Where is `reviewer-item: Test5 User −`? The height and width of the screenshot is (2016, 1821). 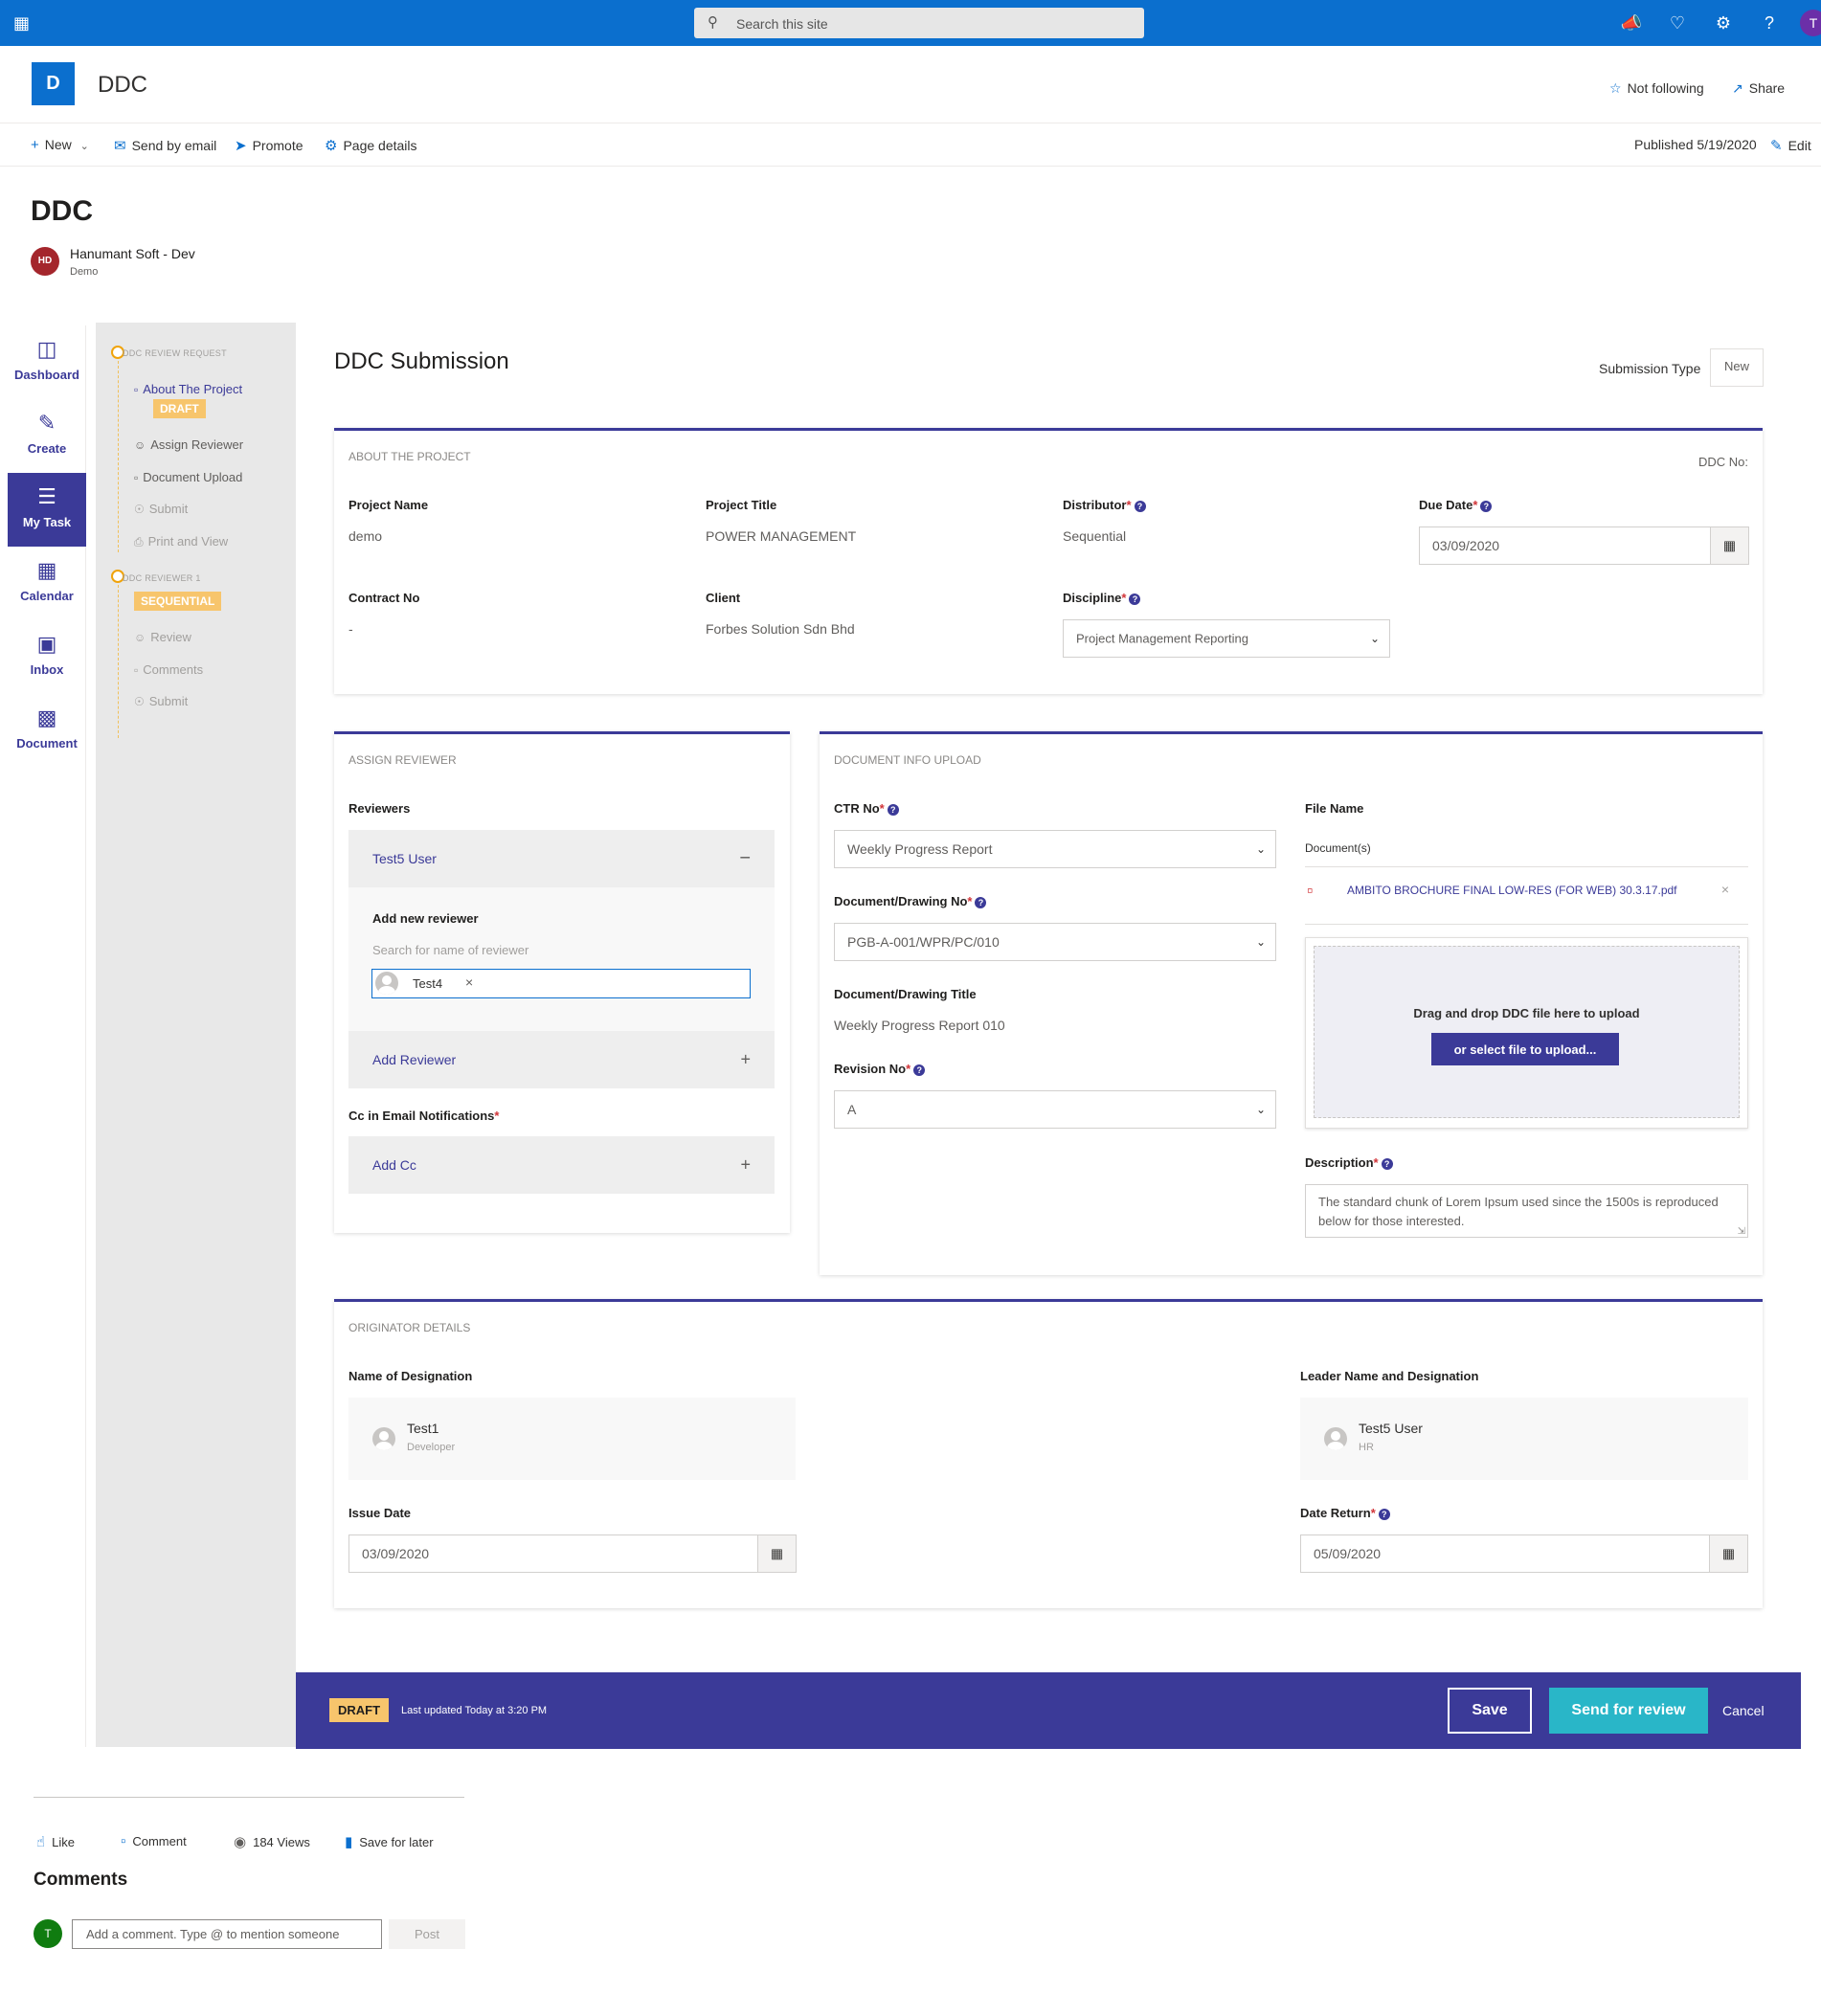 reviewer-item: Test5 User − is located at coordinates (561, 859).